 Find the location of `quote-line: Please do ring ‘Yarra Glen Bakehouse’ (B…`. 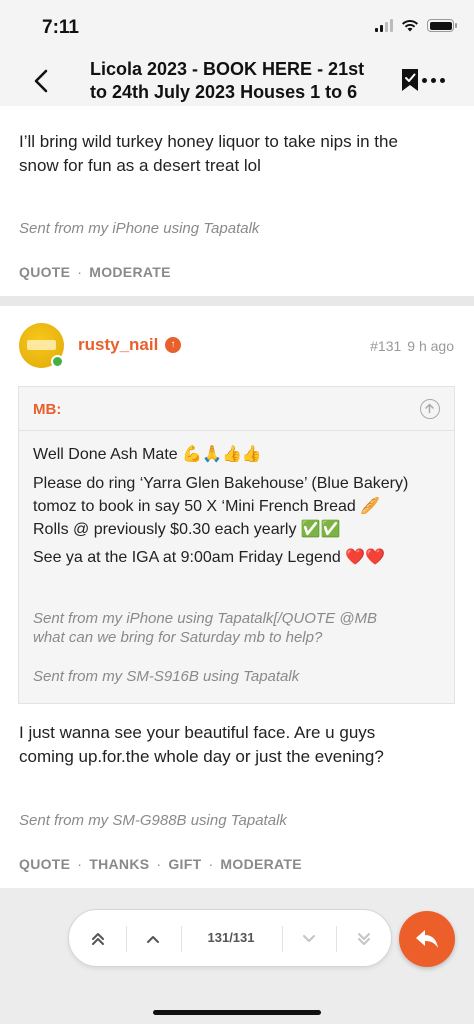

quote-line: Please do ring ‘Yarra Glen Bakehouse’ (B… is located at coordinates (221, 483).